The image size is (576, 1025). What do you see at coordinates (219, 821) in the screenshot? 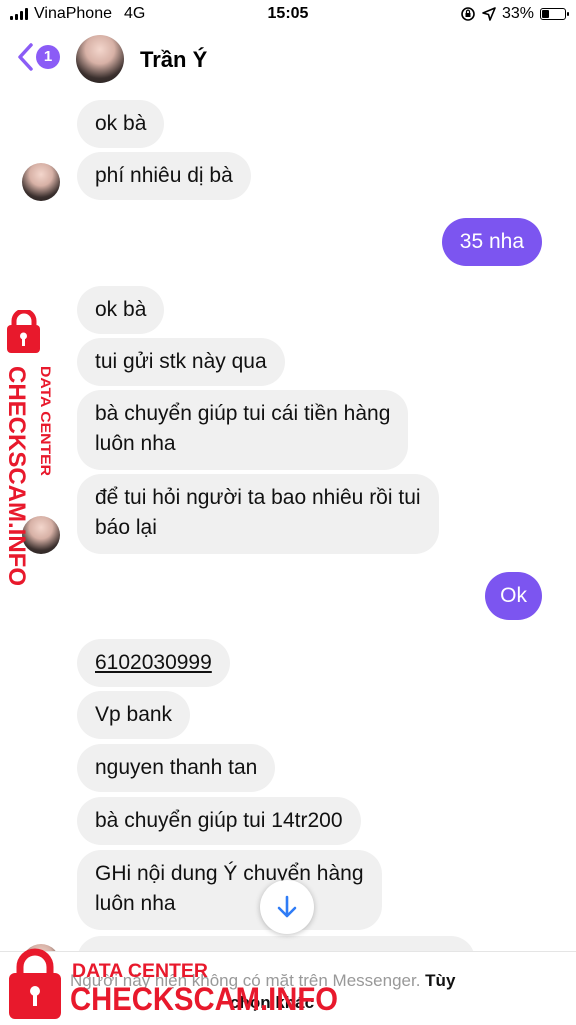
I see `message-bubble: bà chuyển giúp tui 14tr200` at bounding box center [219, 821].